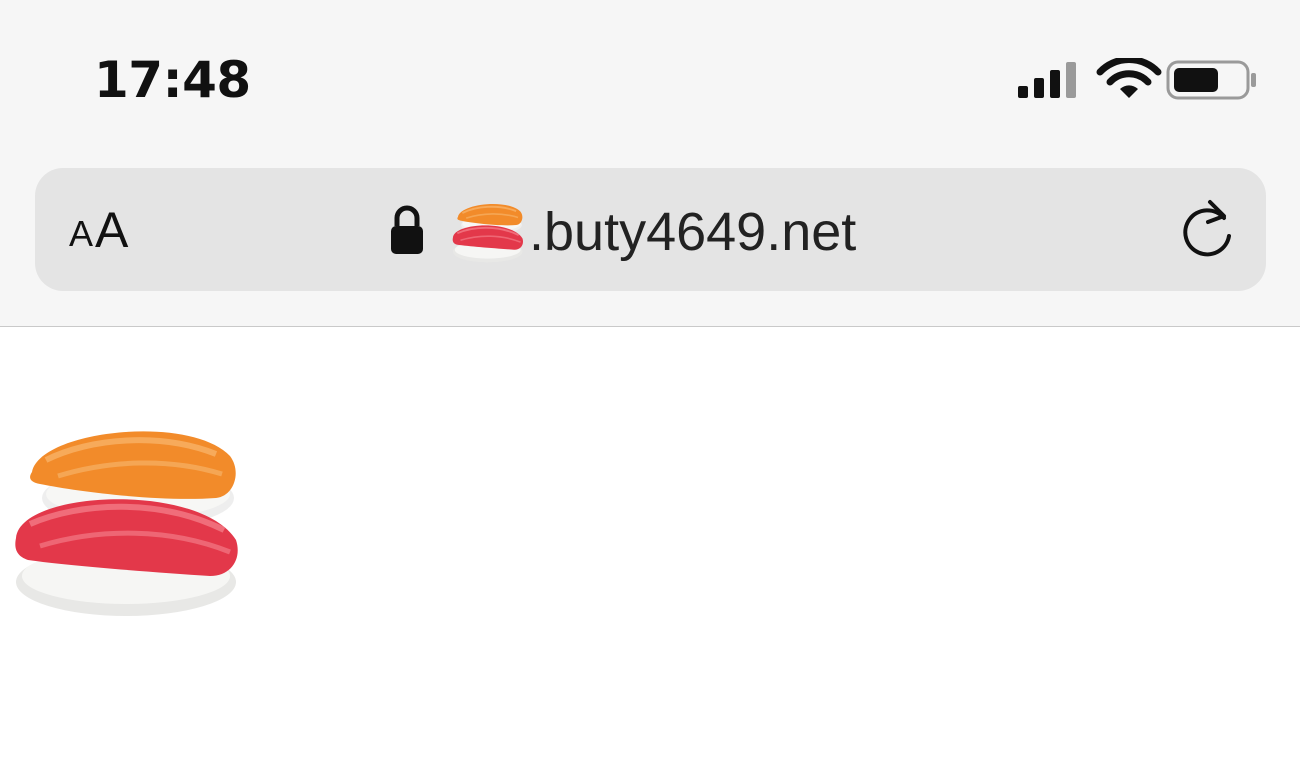 The height and width of the screenshot is (766, 1300). What do you see at coordinates (1129, 78) in the screenshot?
I see `wifi-icon` at bounding box center [1129, 78].